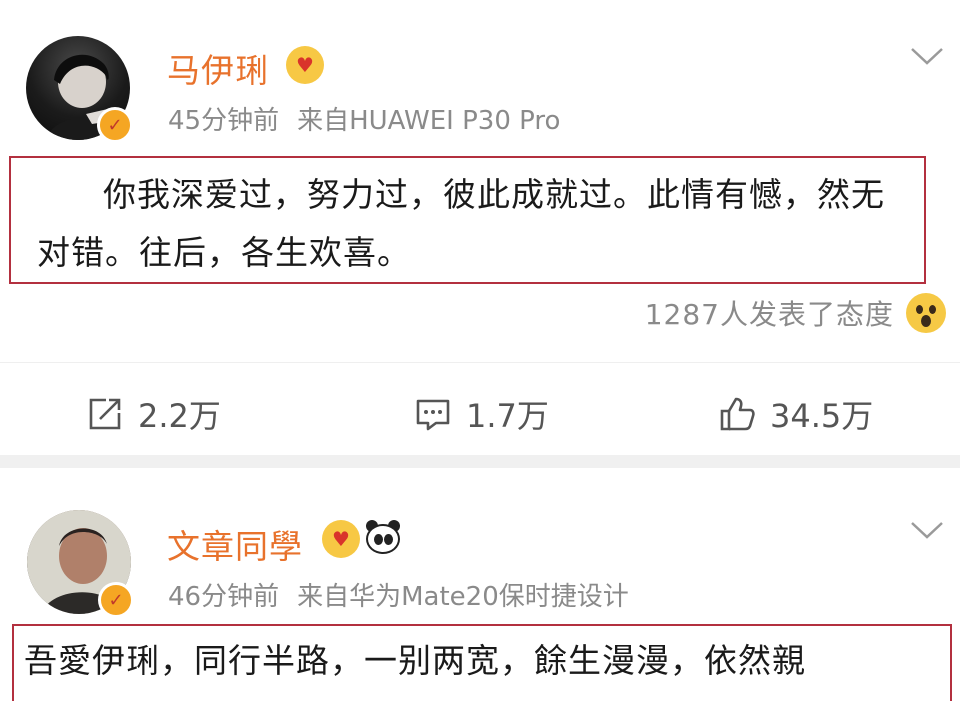 The image size is (960, 701). I want to click on post-meta: 45分钟前 来自HUAWEI P30 Pro, so click(364, 118).